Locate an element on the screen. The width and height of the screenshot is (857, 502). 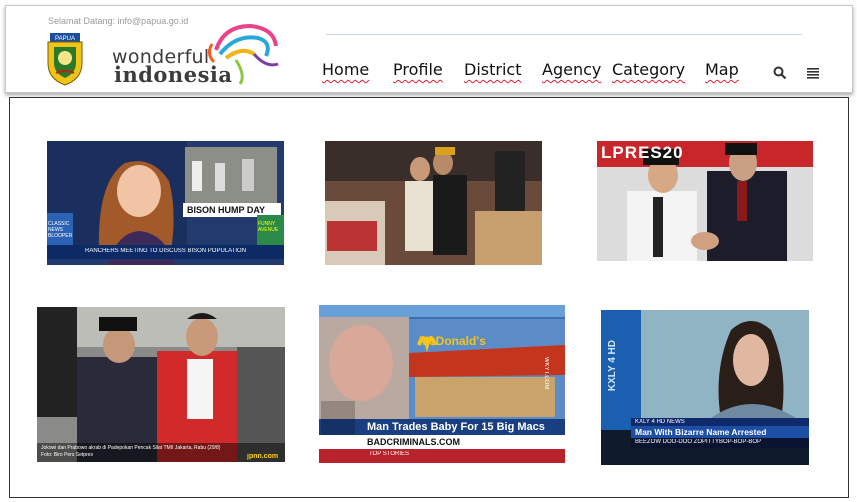
nav-district: District is located at coordinates (492, 69).